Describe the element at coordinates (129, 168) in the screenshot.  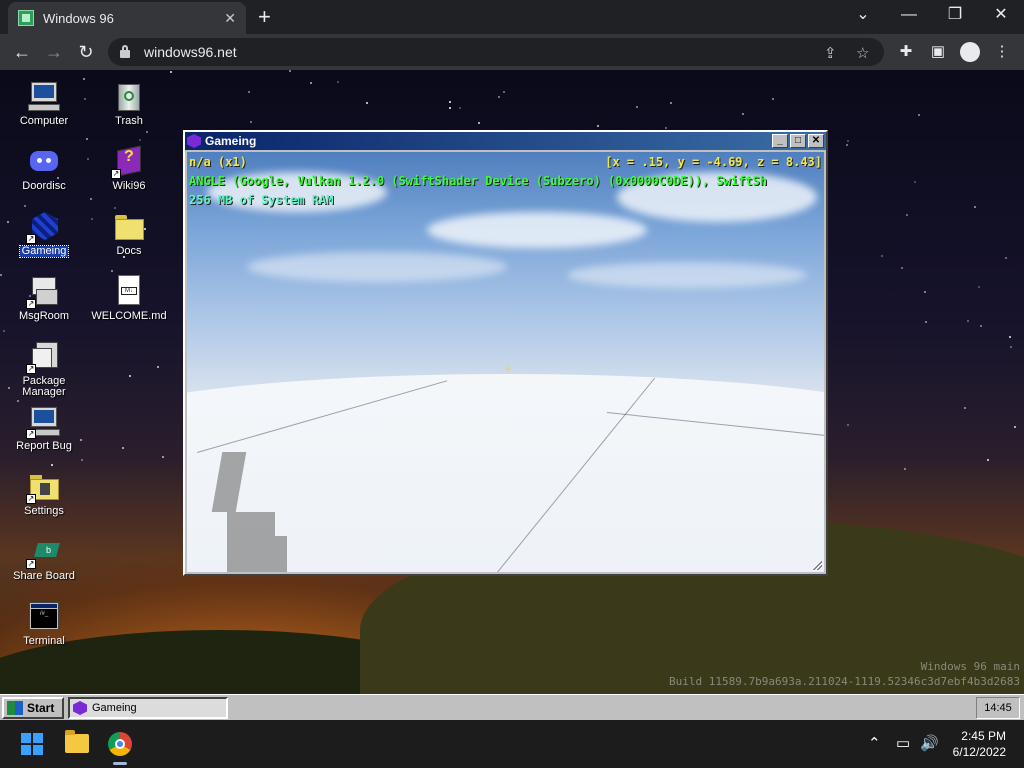
I see `desktop-icon-wiki96: ? ↗ Wiki96` at that location.